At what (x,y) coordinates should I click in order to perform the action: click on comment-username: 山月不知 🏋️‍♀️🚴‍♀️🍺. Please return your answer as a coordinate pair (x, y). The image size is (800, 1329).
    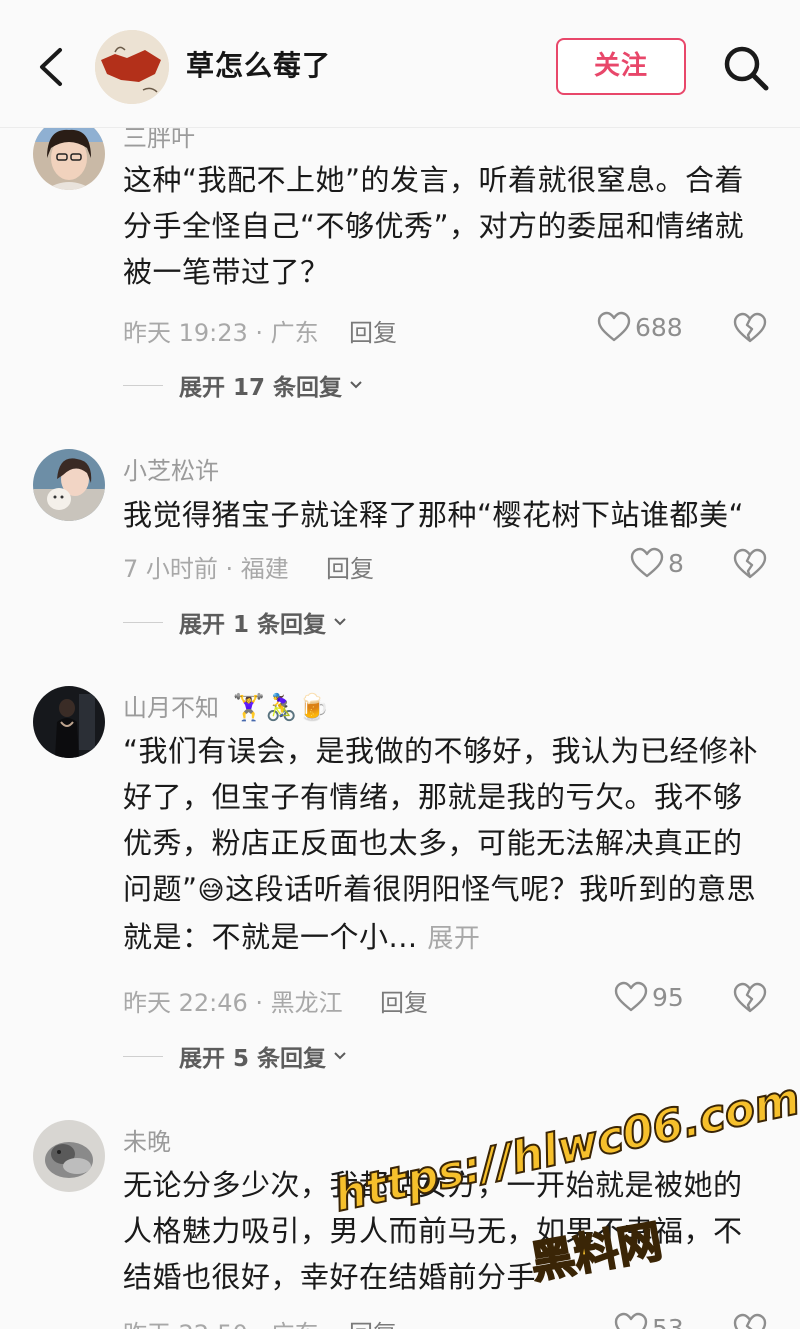
    Looking at the image, I should click on (226, 705).